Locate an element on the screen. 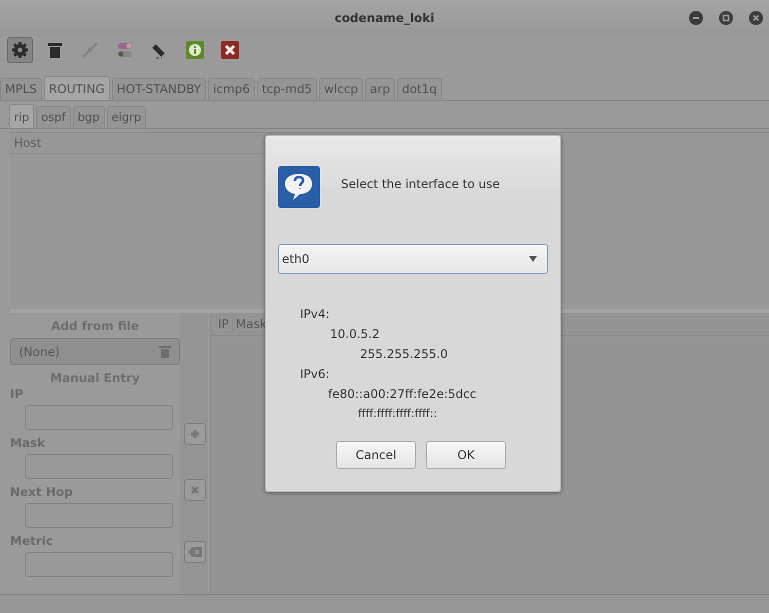 The image size is (769, 613). tab: dot1q is located at coordinates (419, 89).